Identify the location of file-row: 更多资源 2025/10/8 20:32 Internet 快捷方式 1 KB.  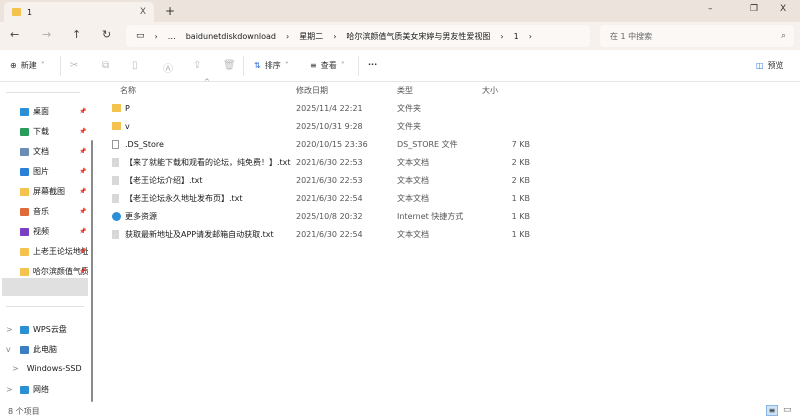
(325, 216).